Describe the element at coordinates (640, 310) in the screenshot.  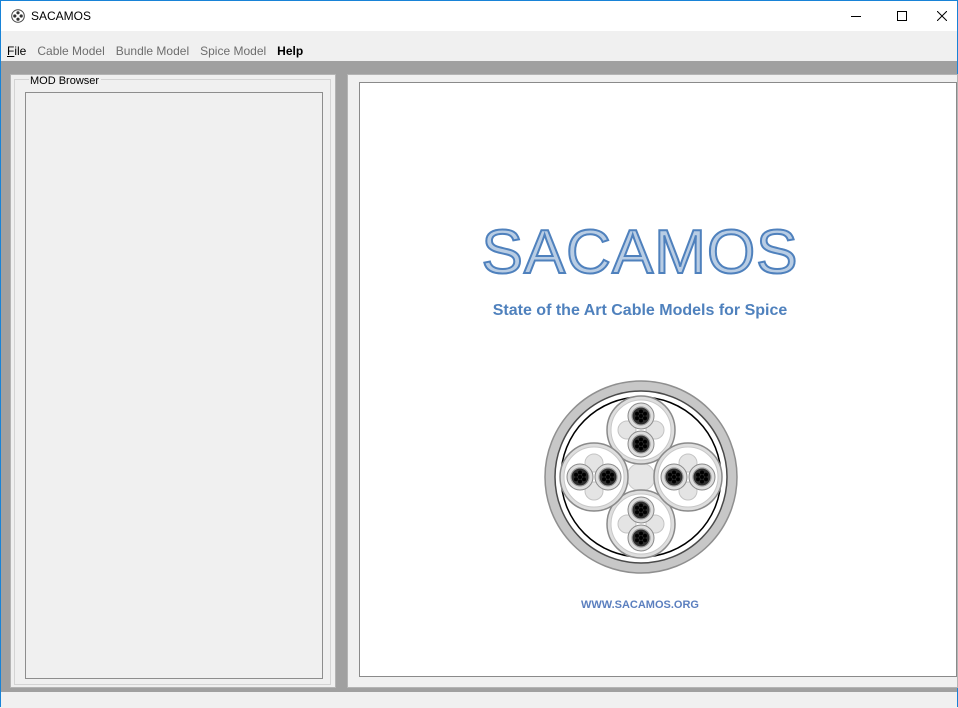
I see `splash-subtitle: State of the Art Cable Models for Spice` at that location.